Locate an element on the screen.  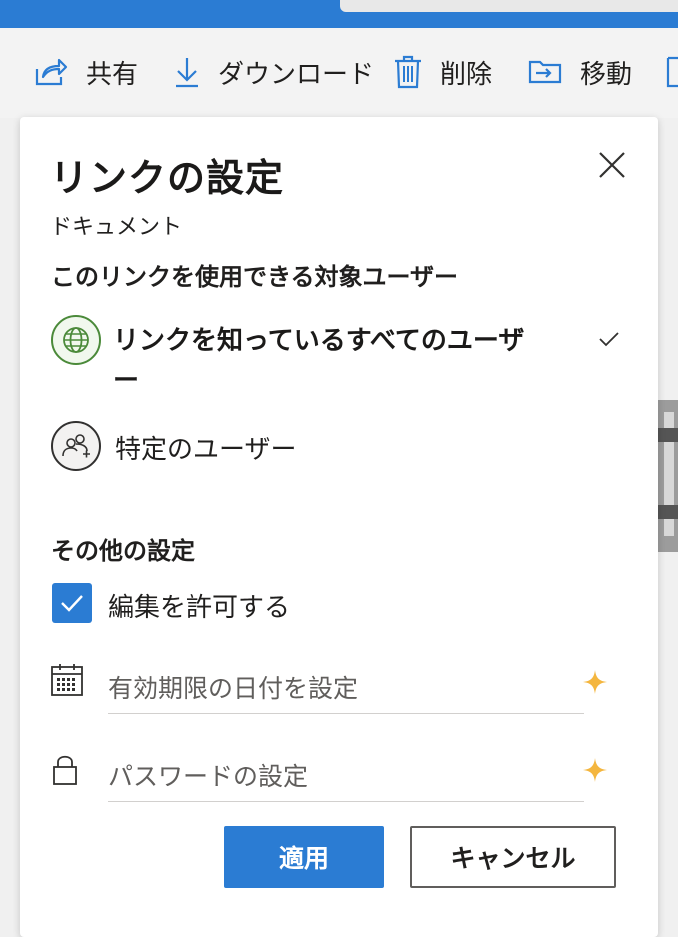
trash-icon is located at coordinates (408, 72).